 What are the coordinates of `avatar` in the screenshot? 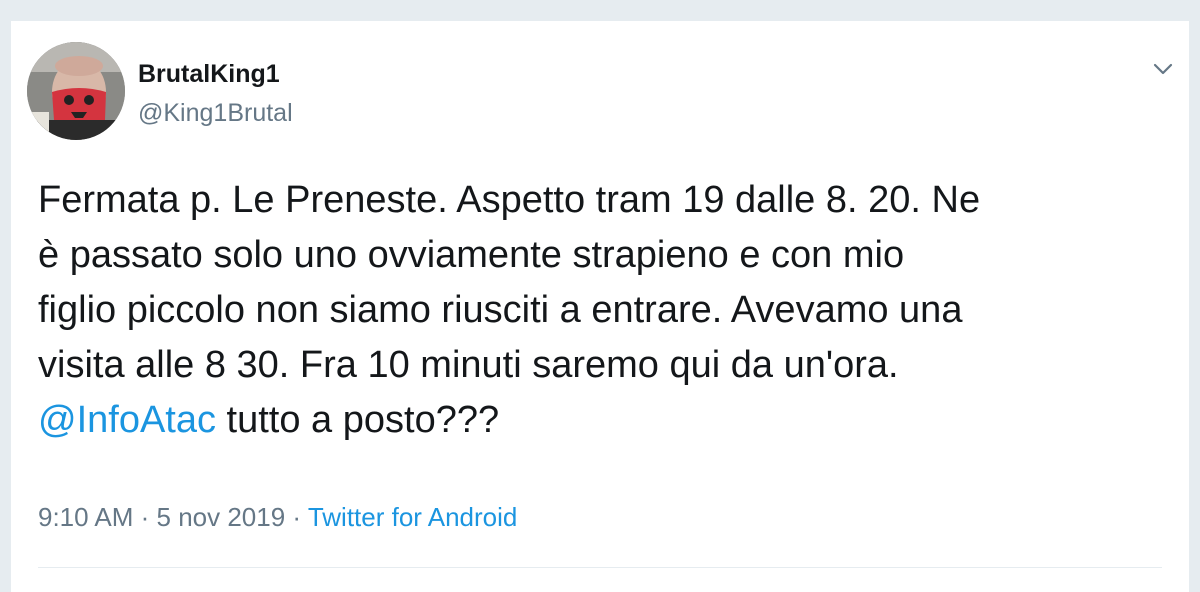 It's located at (76, 91).